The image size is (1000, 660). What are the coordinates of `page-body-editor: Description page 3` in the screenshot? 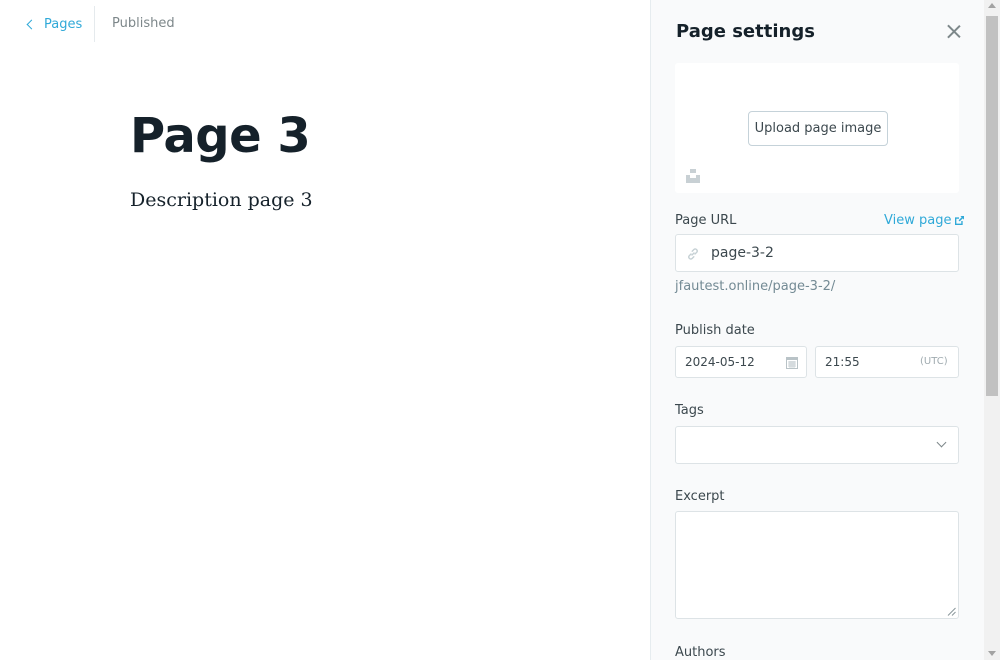 It's located at (221, 200).